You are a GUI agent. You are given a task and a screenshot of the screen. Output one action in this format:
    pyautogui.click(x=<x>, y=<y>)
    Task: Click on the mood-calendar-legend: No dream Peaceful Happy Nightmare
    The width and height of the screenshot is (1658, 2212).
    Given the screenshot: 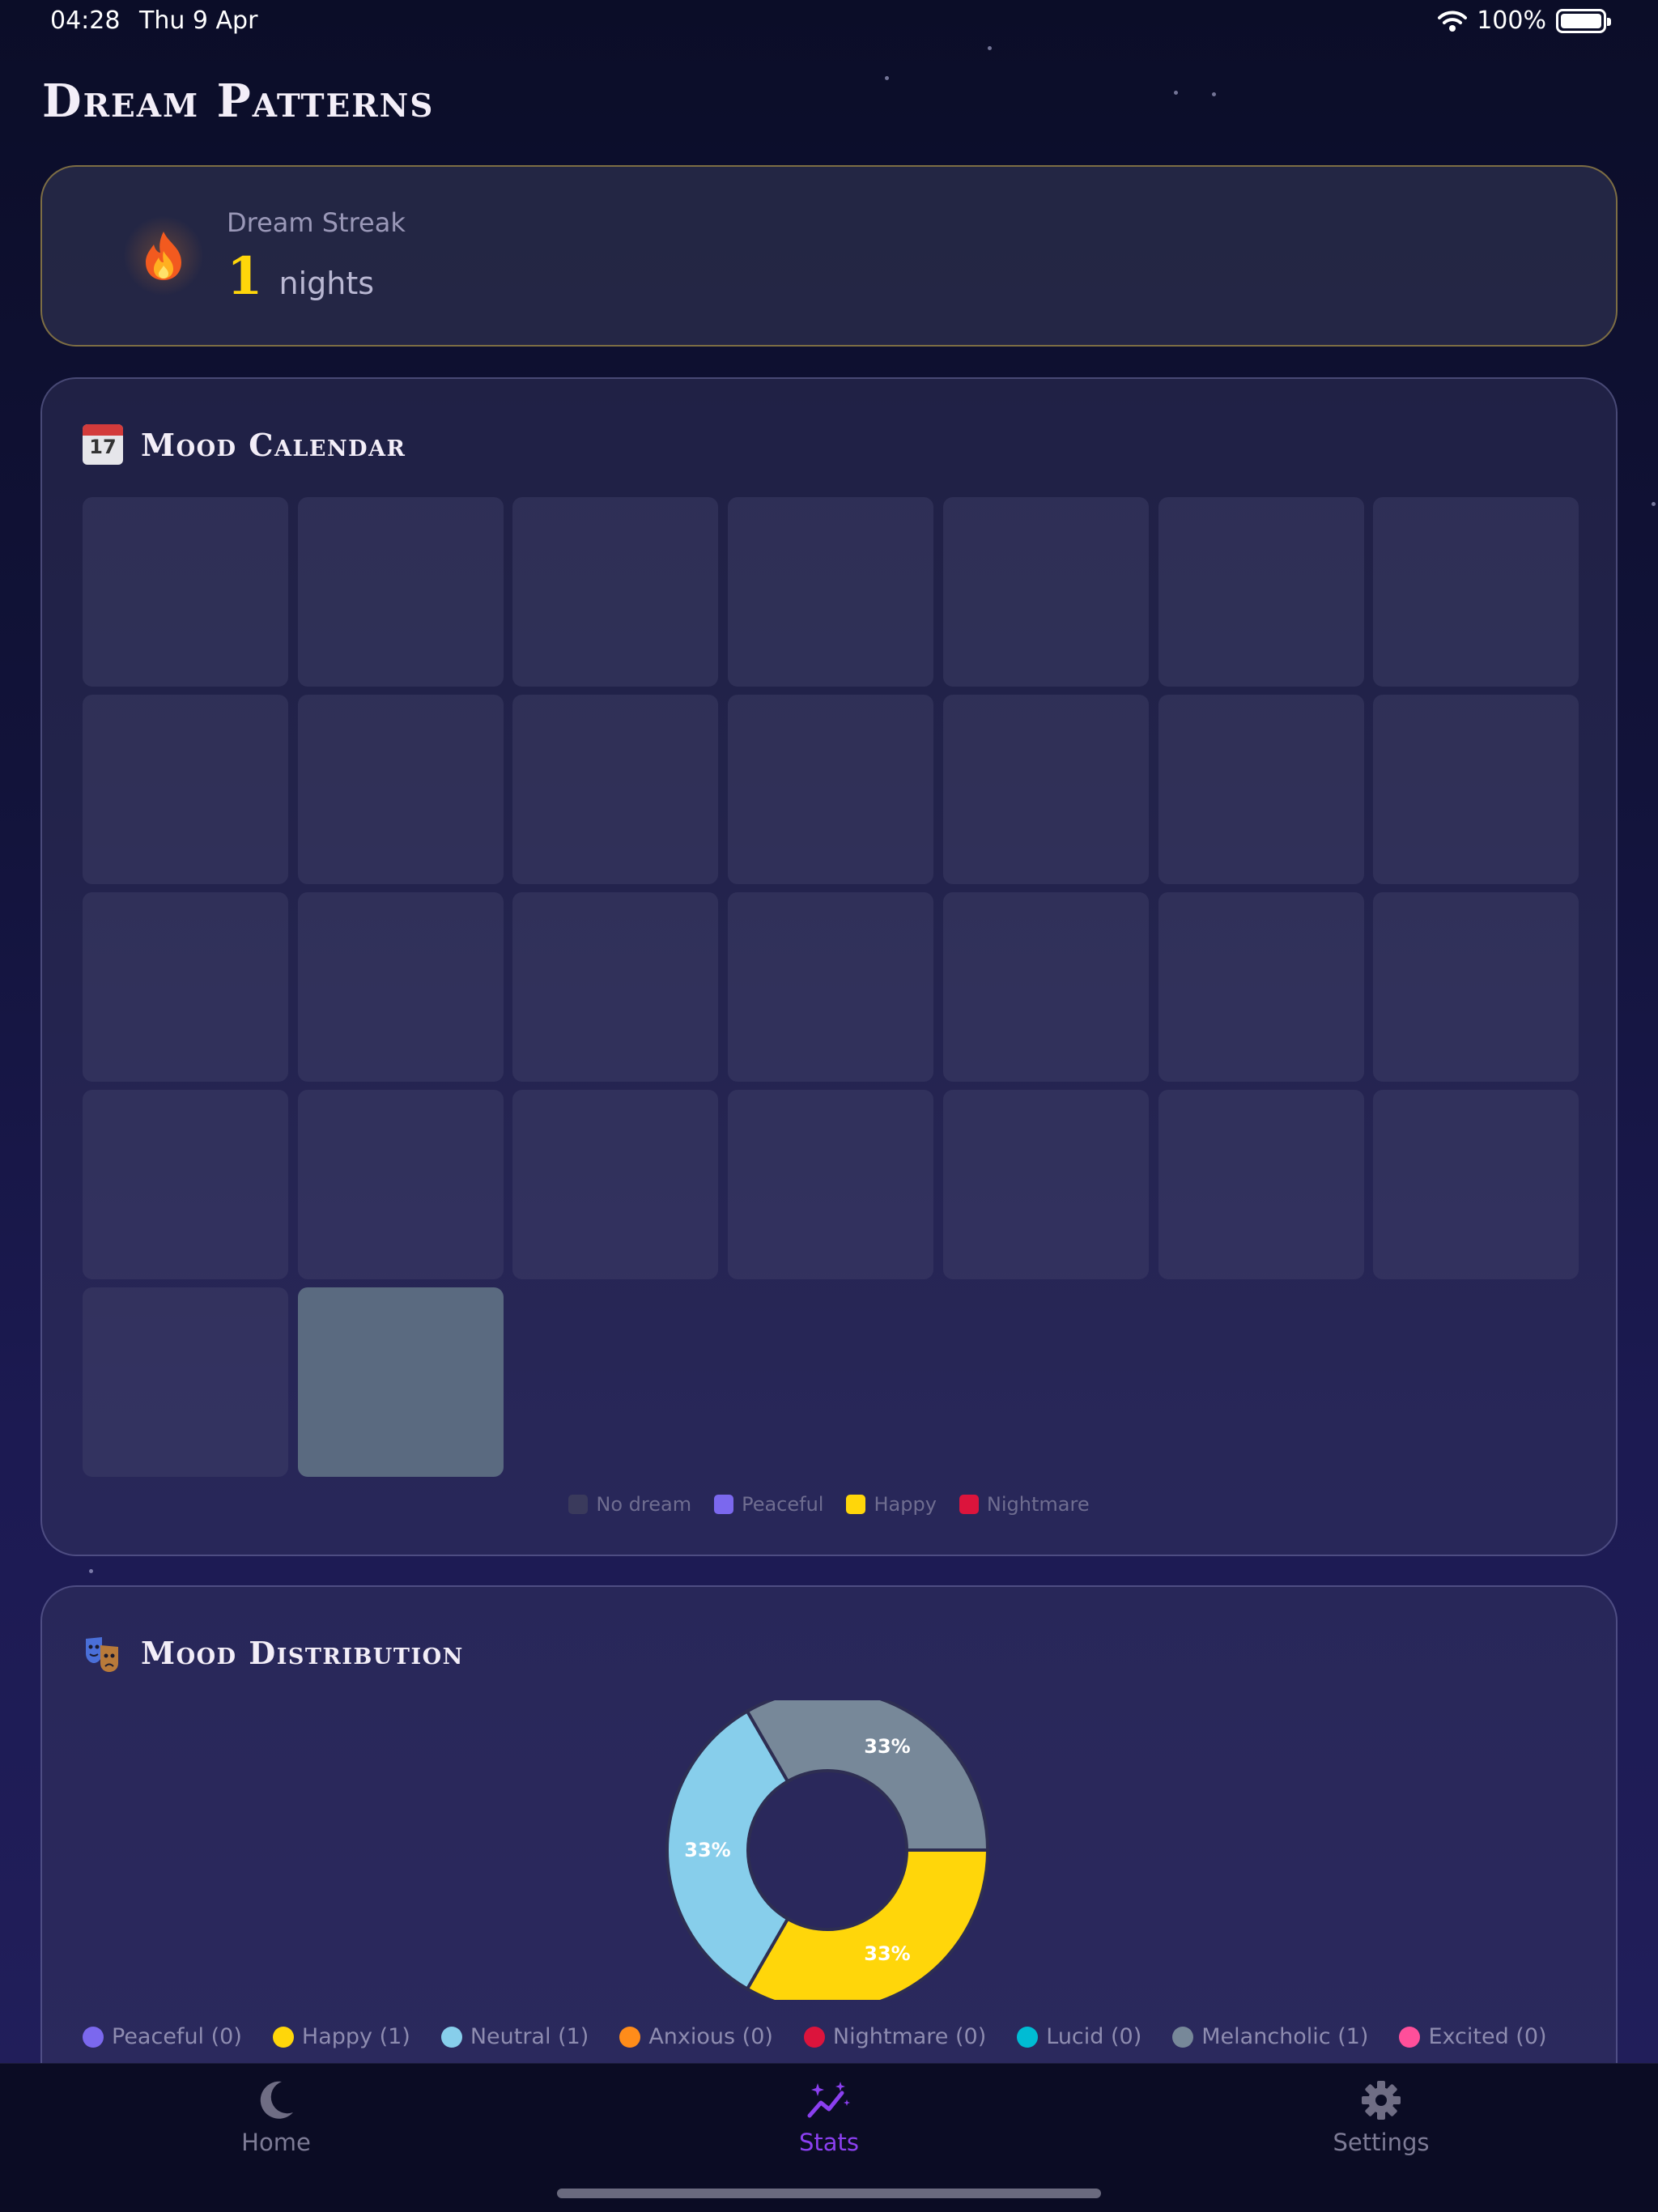 What is the action you would take?
    pyautogui.click(x=829, y=1505)
    